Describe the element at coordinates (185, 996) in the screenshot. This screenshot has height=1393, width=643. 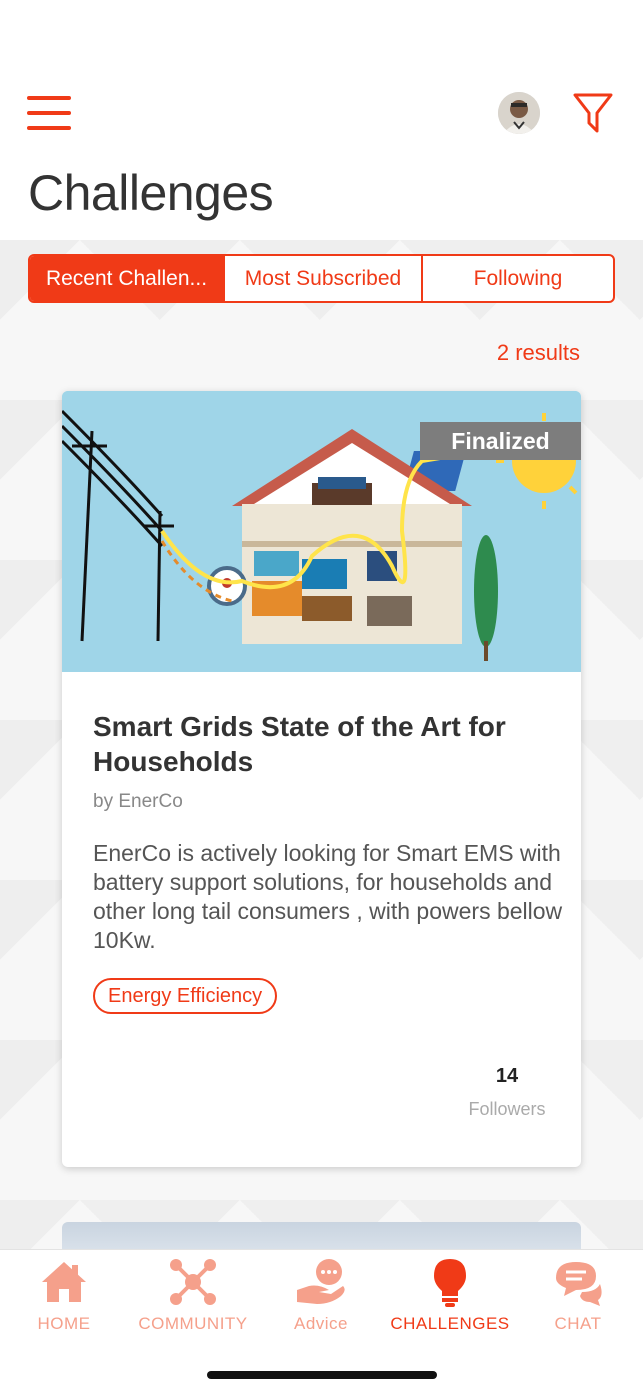
I see `category-tag: Energy Efficiency` at that location.